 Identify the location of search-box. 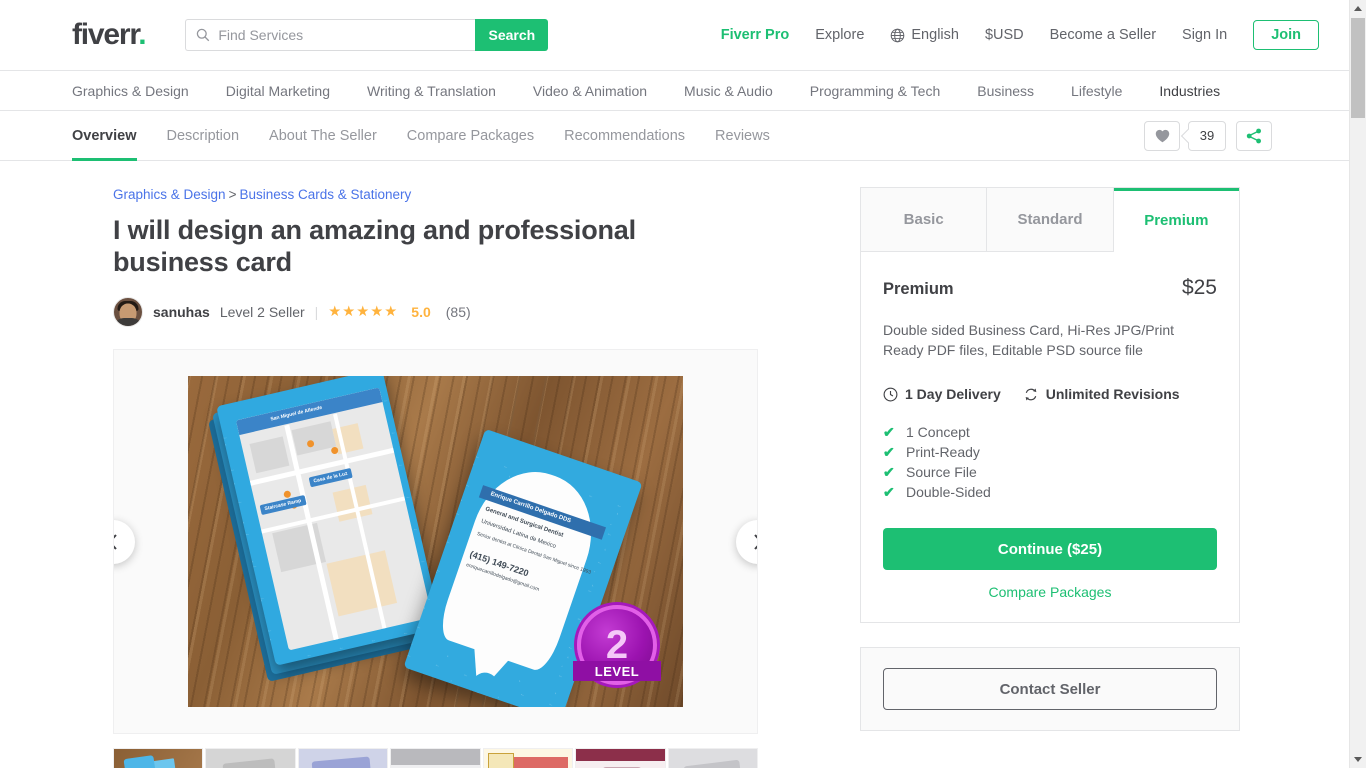
(330, 35).